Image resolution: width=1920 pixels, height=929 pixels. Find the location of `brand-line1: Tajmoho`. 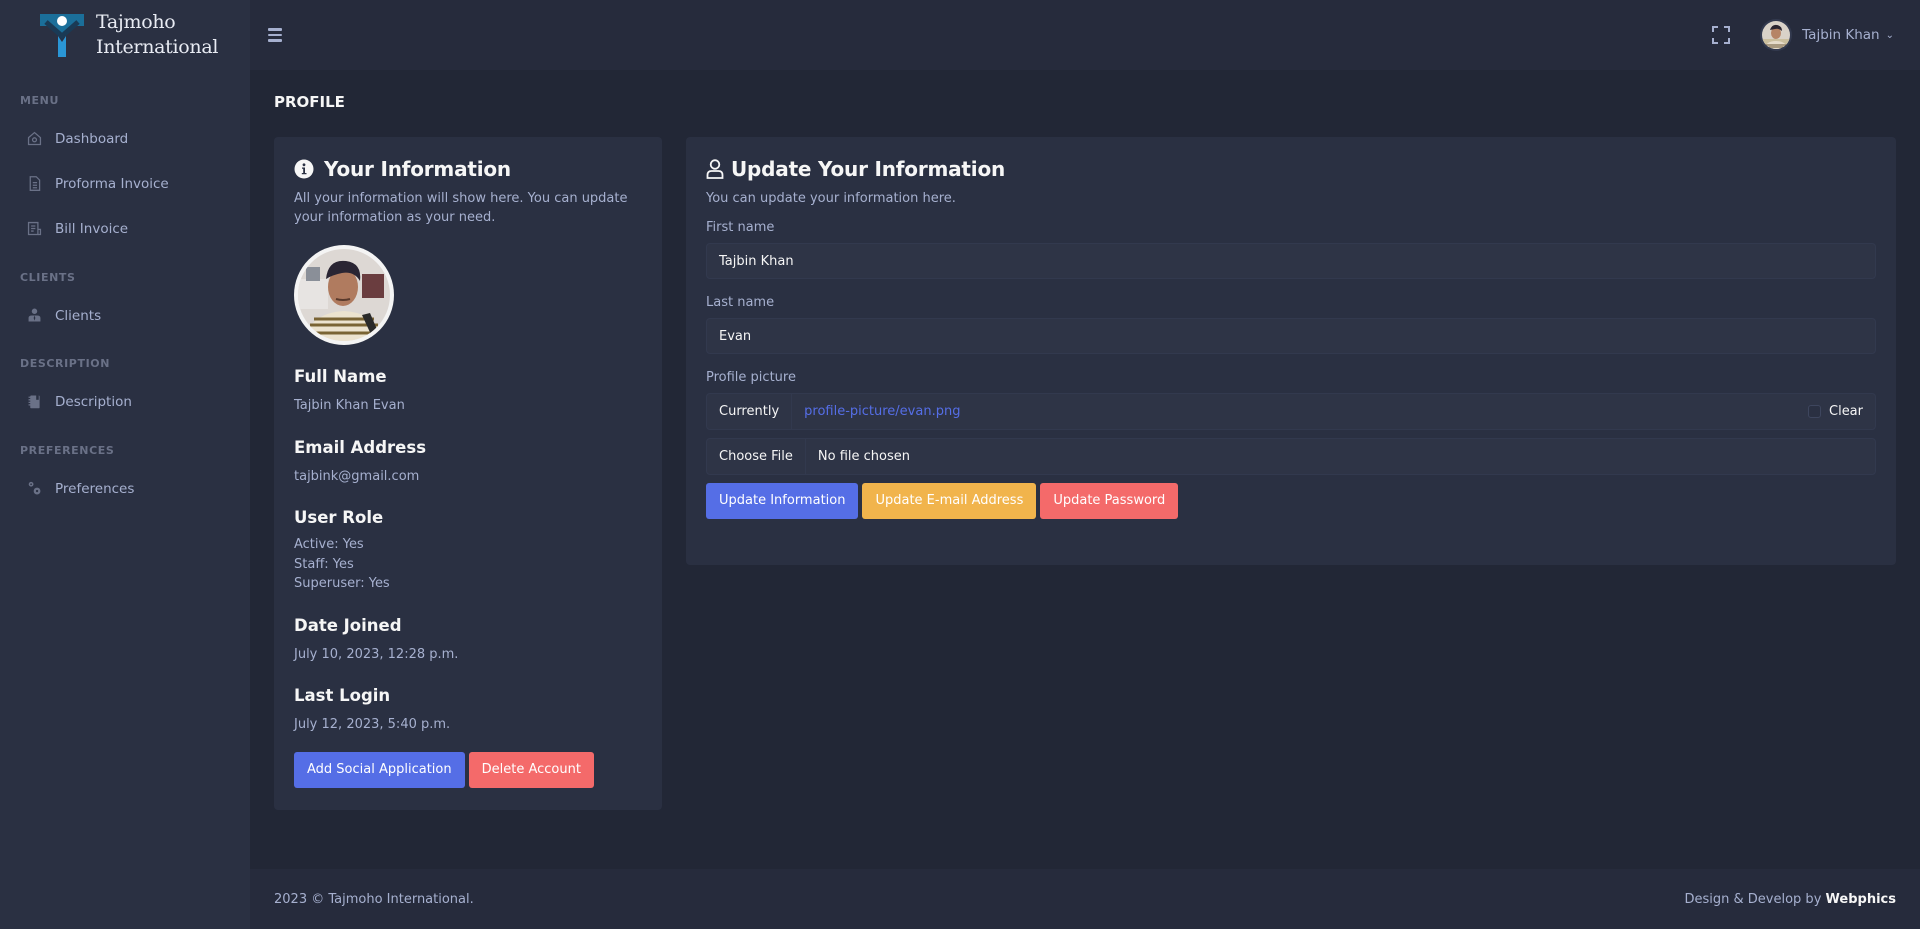

brand-line1: Tajmoho is located at coordinates (136, 22).